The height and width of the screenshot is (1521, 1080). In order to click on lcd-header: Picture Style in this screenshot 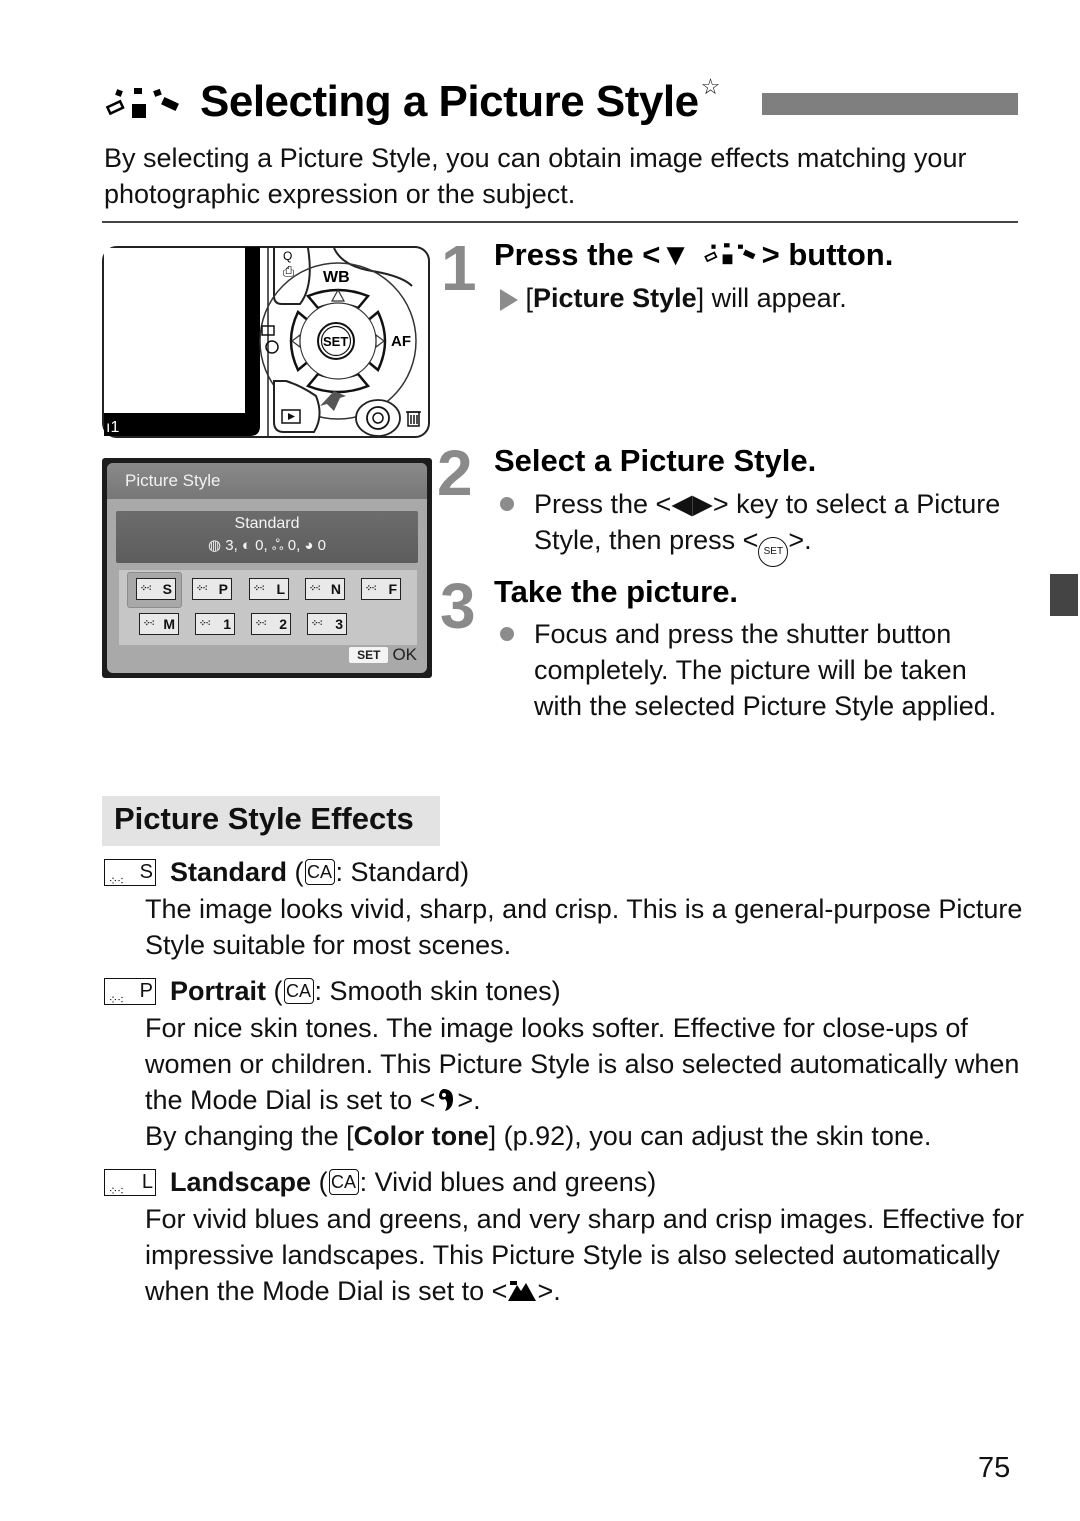, I will do `click(267, 481)`.